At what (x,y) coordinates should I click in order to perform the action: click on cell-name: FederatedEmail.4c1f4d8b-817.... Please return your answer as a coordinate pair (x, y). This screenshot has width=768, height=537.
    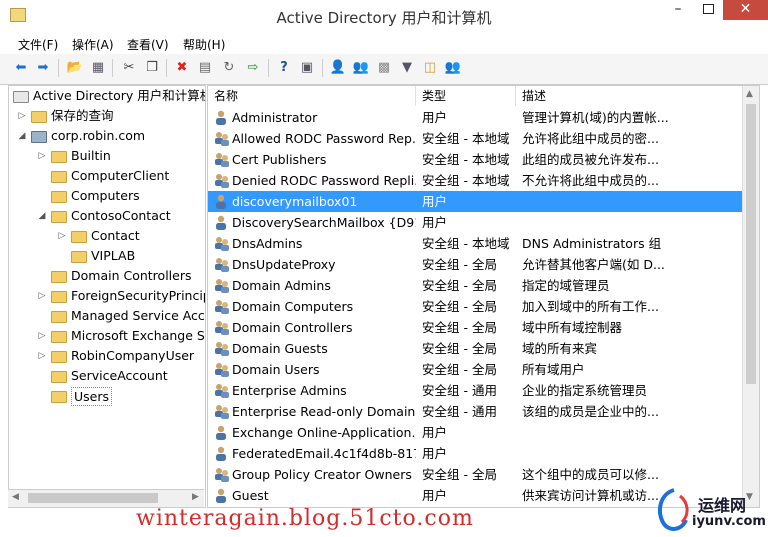
    Looking at the image, I should click on (324, 453).